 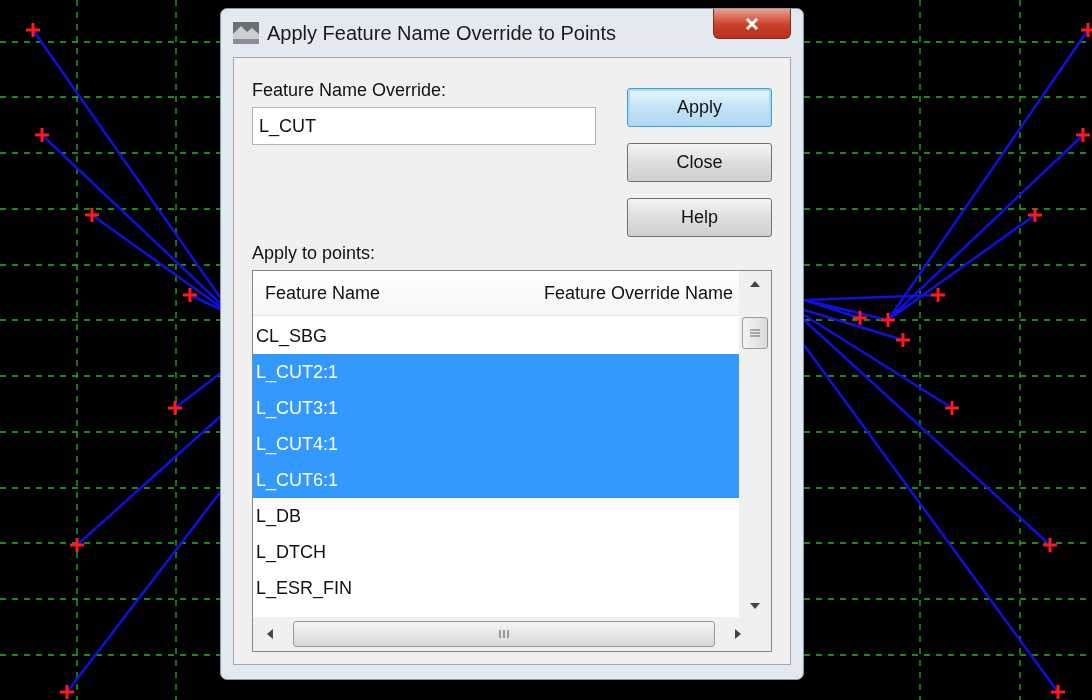 What do you see at coordinates (638, 293) in the screenshot?
I see `column-header: Feature Override Name` at bounding box center [638, 293].